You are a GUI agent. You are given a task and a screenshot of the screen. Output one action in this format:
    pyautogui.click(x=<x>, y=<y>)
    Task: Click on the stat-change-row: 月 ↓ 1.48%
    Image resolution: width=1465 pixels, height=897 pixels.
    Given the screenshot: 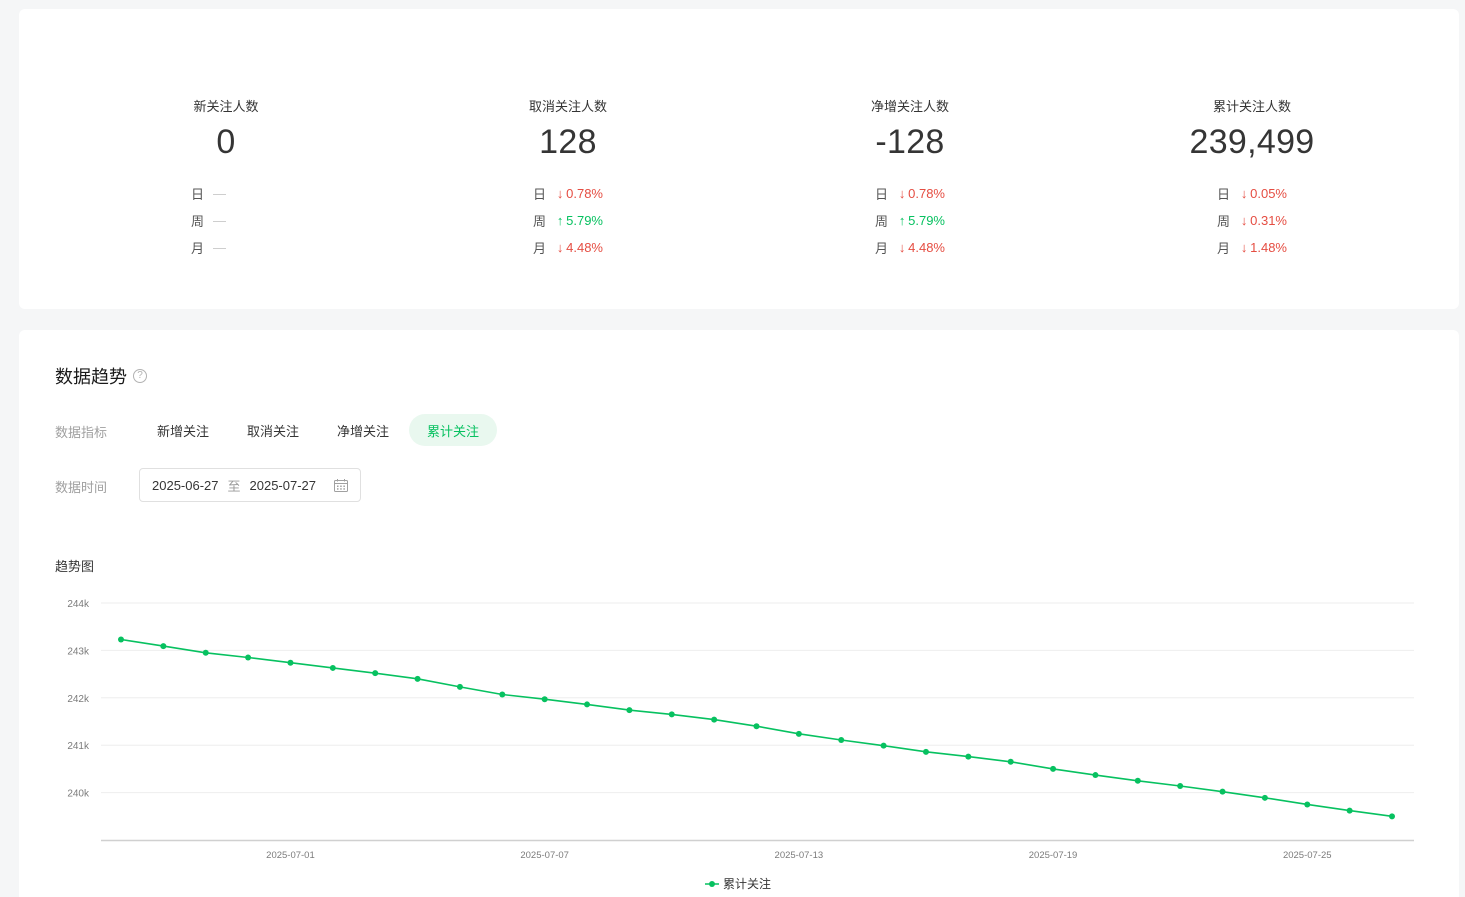 What is the action you would take?
    pyautogui.click(x=1252, y=247)
    